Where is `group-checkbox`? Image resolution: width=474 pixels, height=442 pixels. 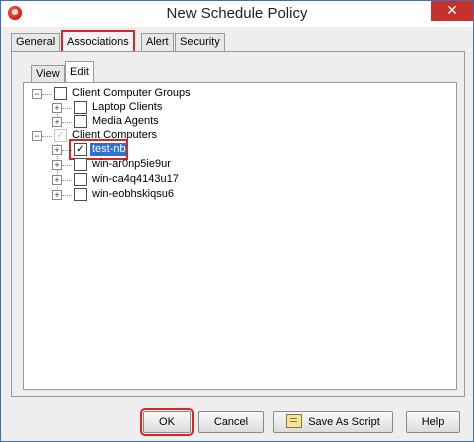 group-checkbox is located at coordinates (60, 93).